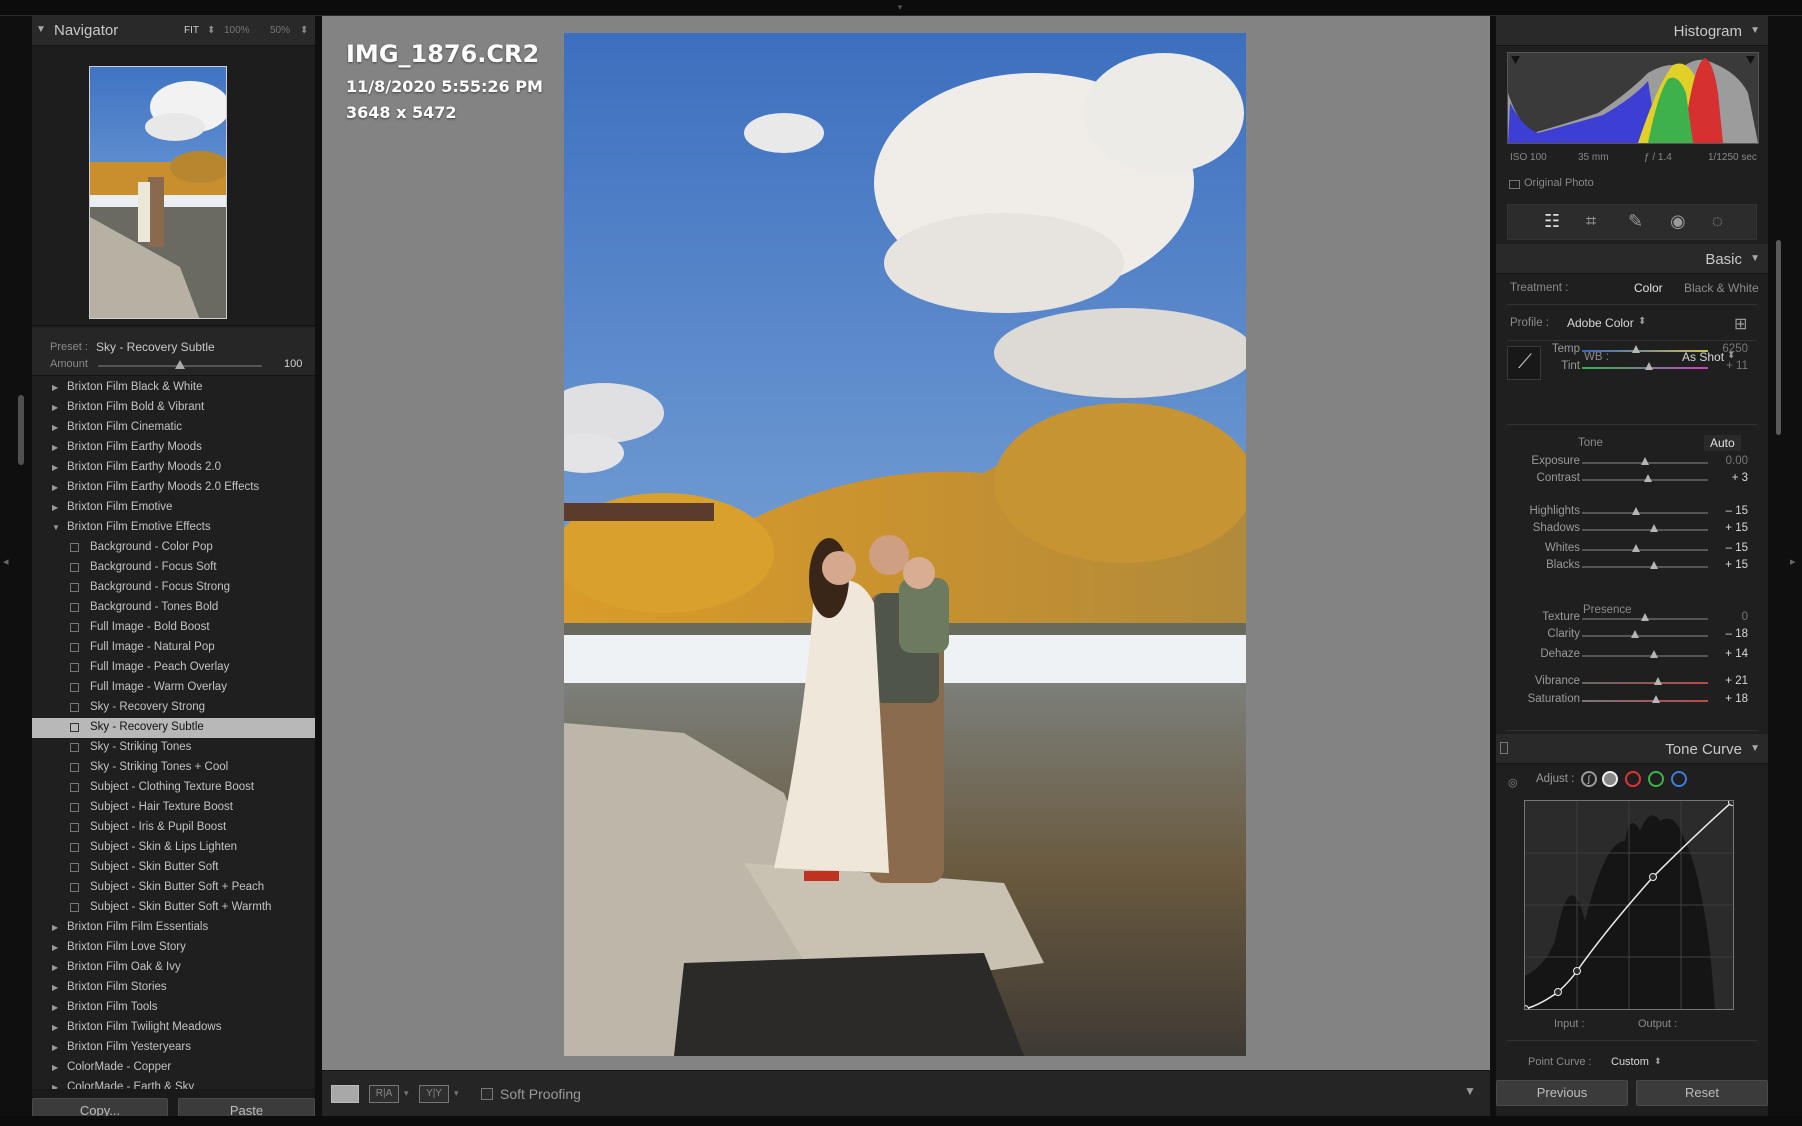 This screenshot has width=1802, height=1126. What do you see at coordinates (1645, 617) in the screenshot?
I see `texture-slider-knob` at bounding box center [1645, 617].